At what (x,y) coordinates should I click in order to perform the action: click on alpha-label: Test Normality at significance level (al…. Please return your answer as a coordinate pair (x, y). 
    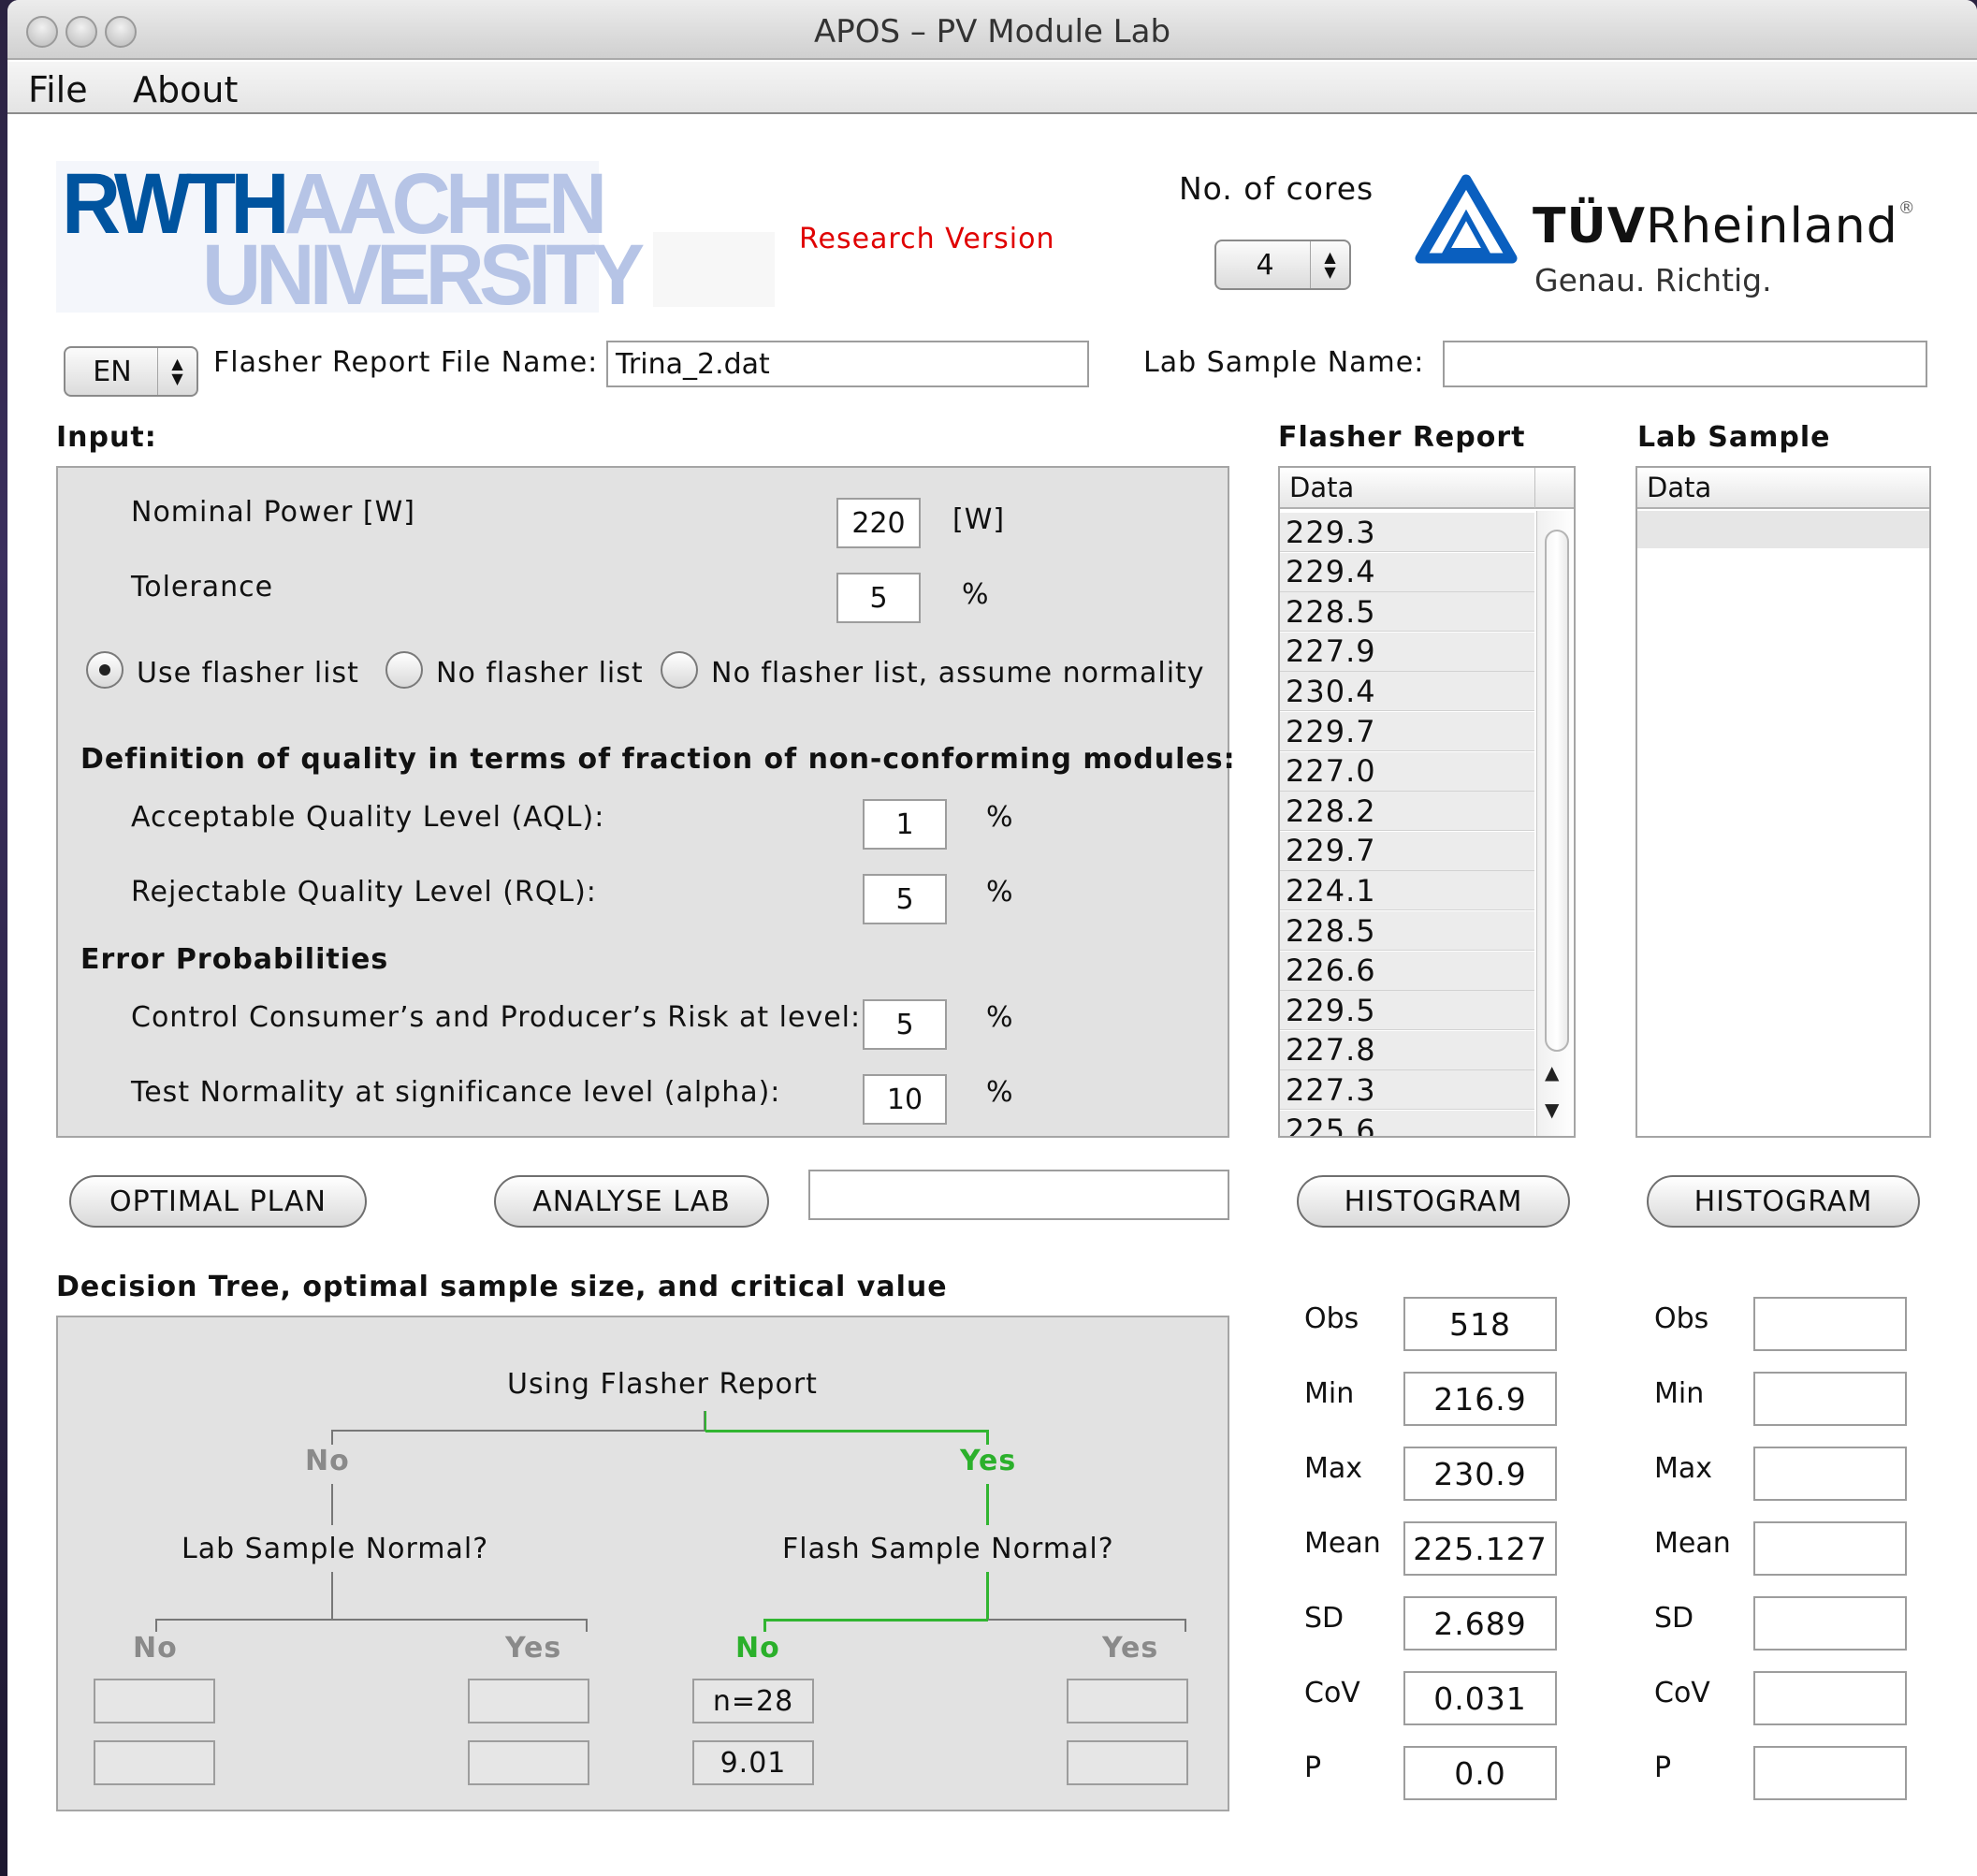
    Looking at the image, I should click on (456, 1092).